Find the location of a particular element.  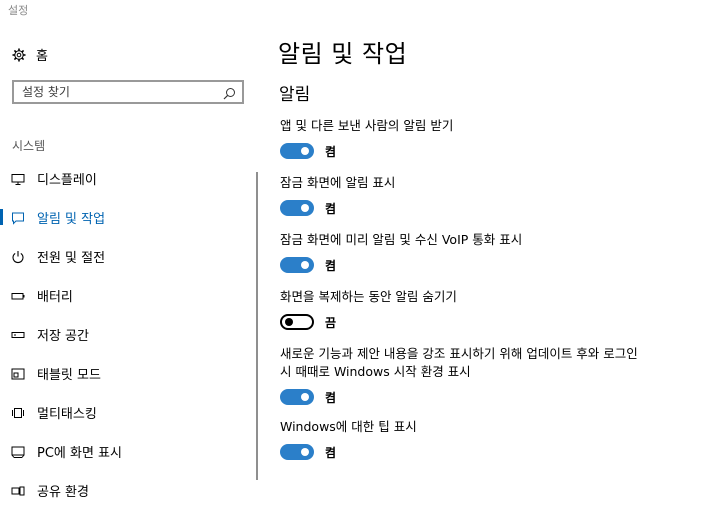

sidebar-item-label: 공유 환경 is located at coordinates (63, 492).